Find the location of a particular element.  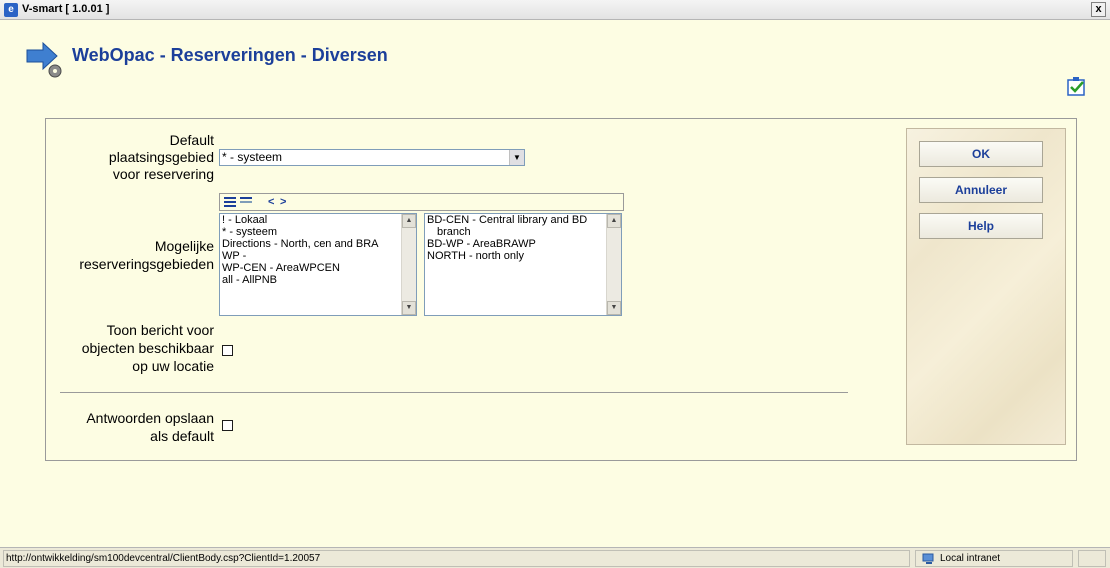

default-area-select: * - systeem ▼ is located at coordinates (372, 157).